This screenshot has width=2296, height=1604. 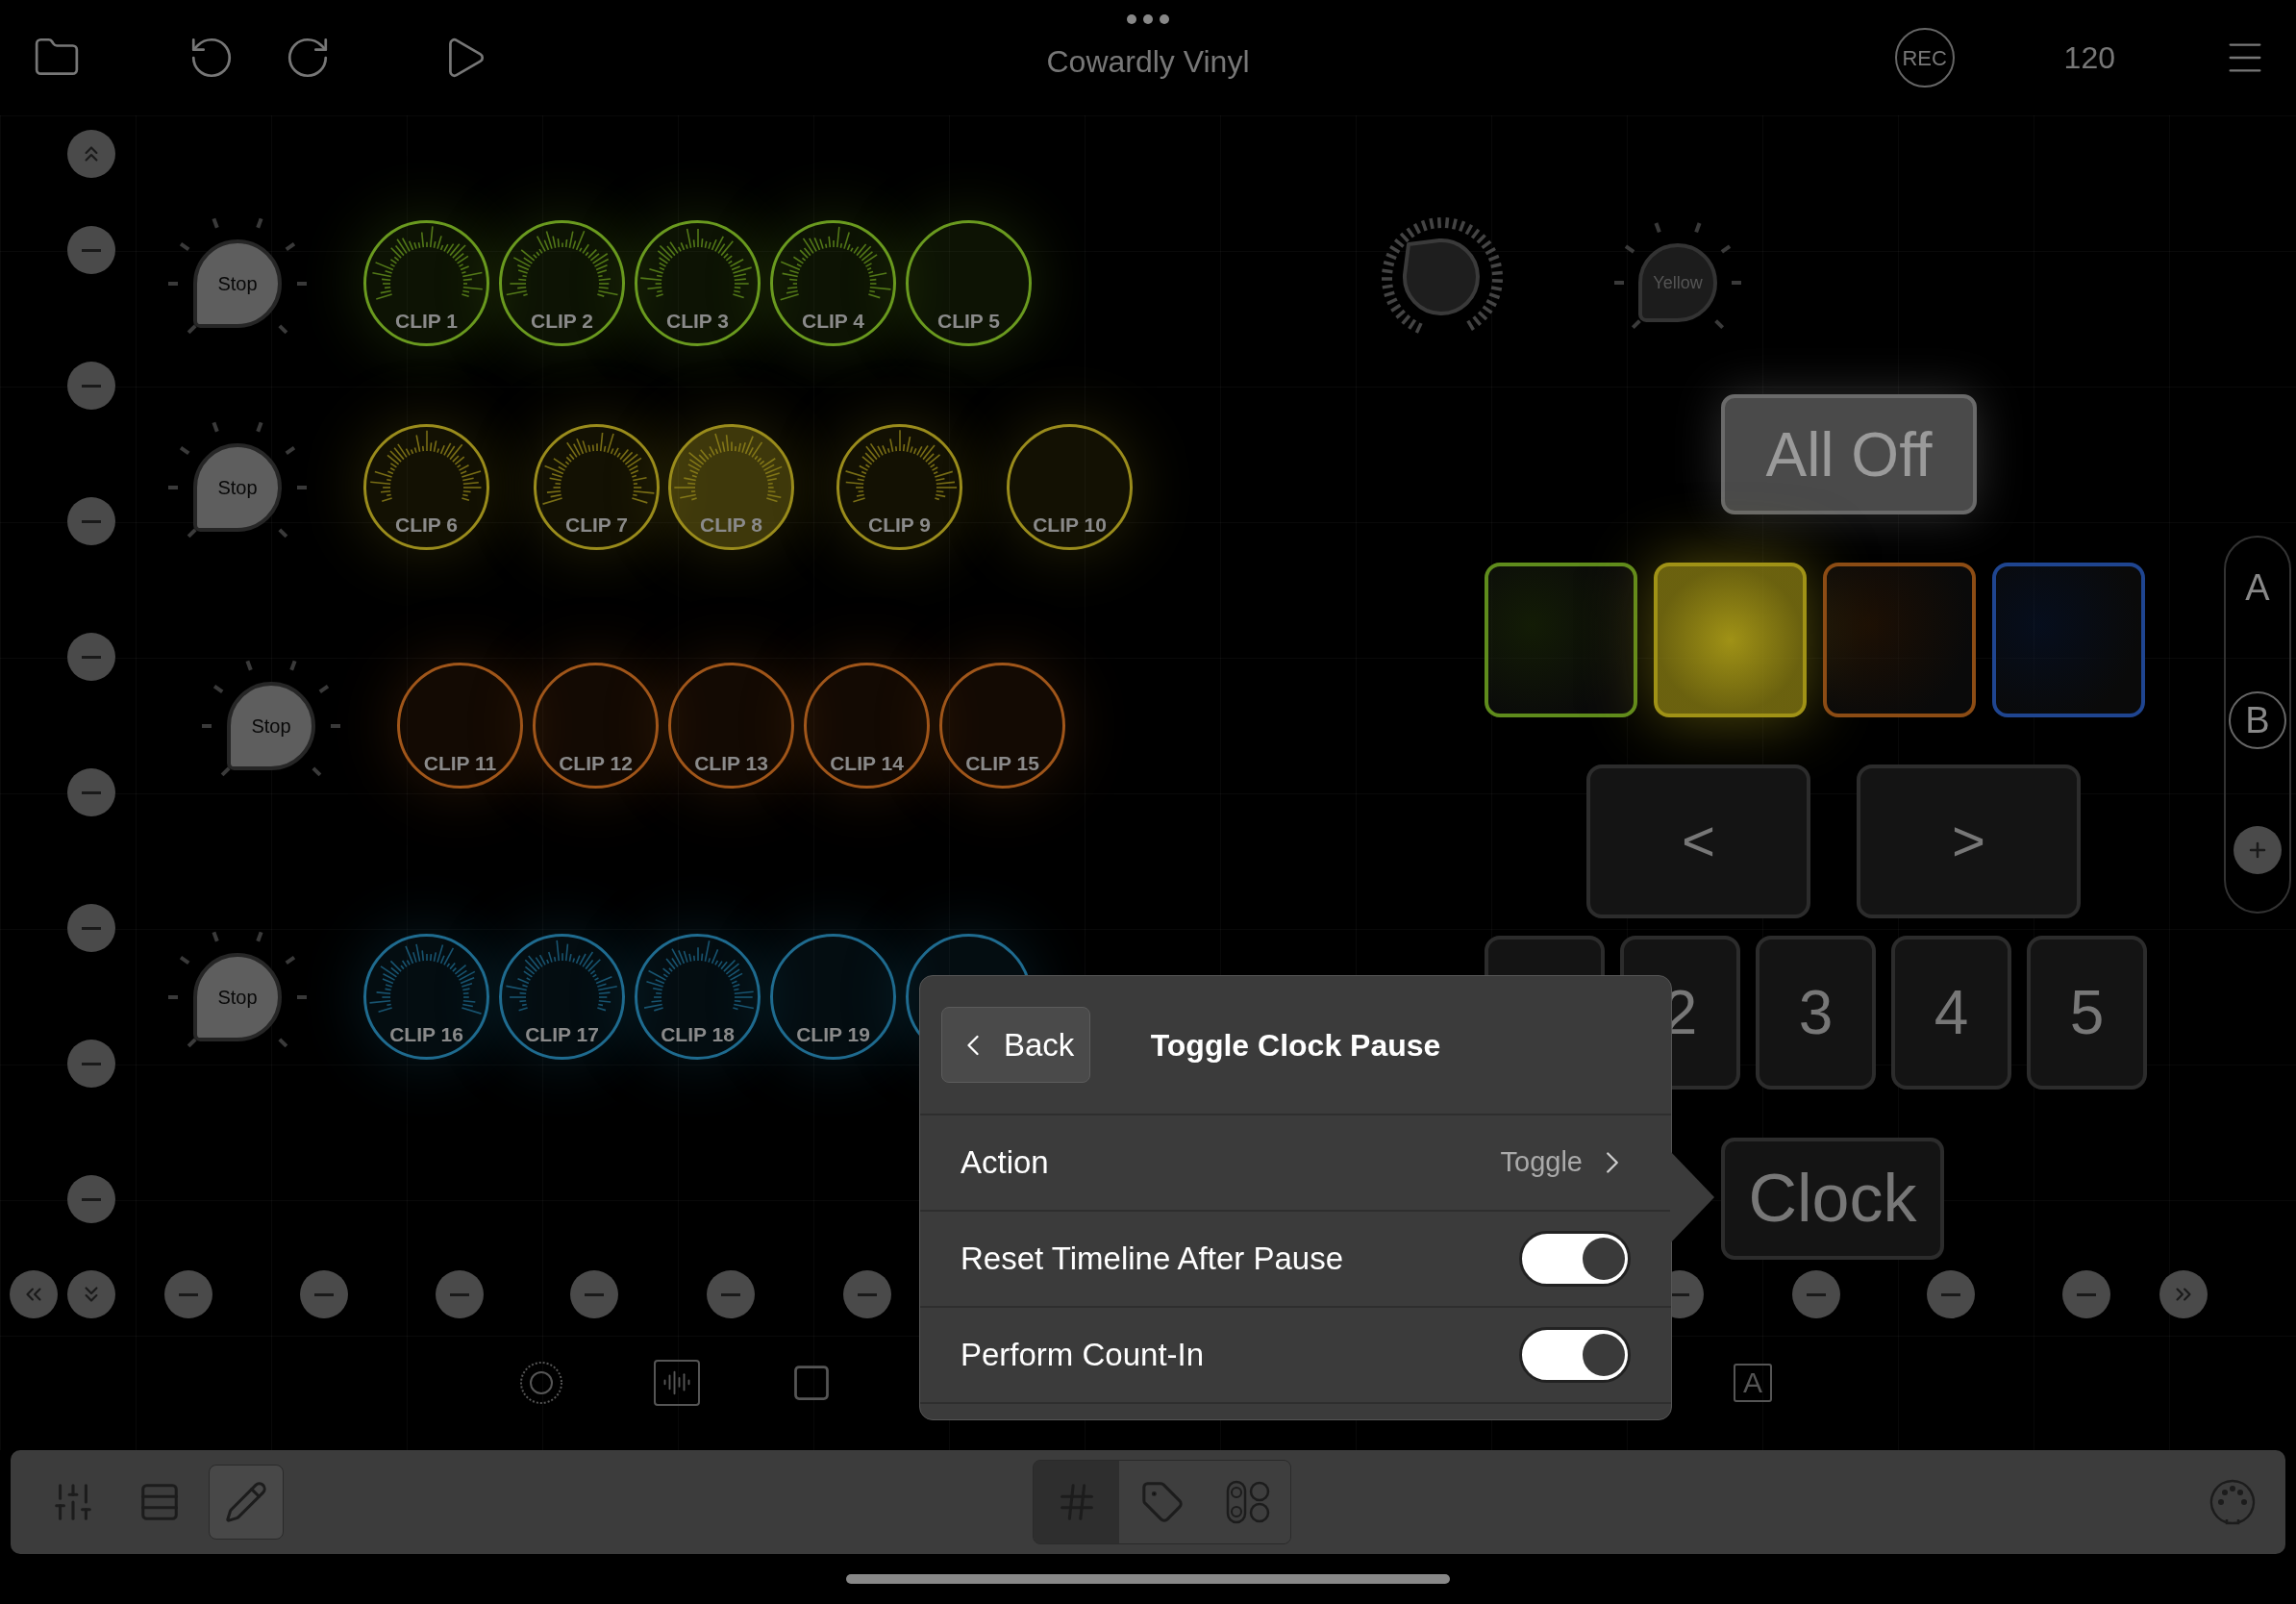 I want to click on tag-icon, so click(x=1162, y=1502).